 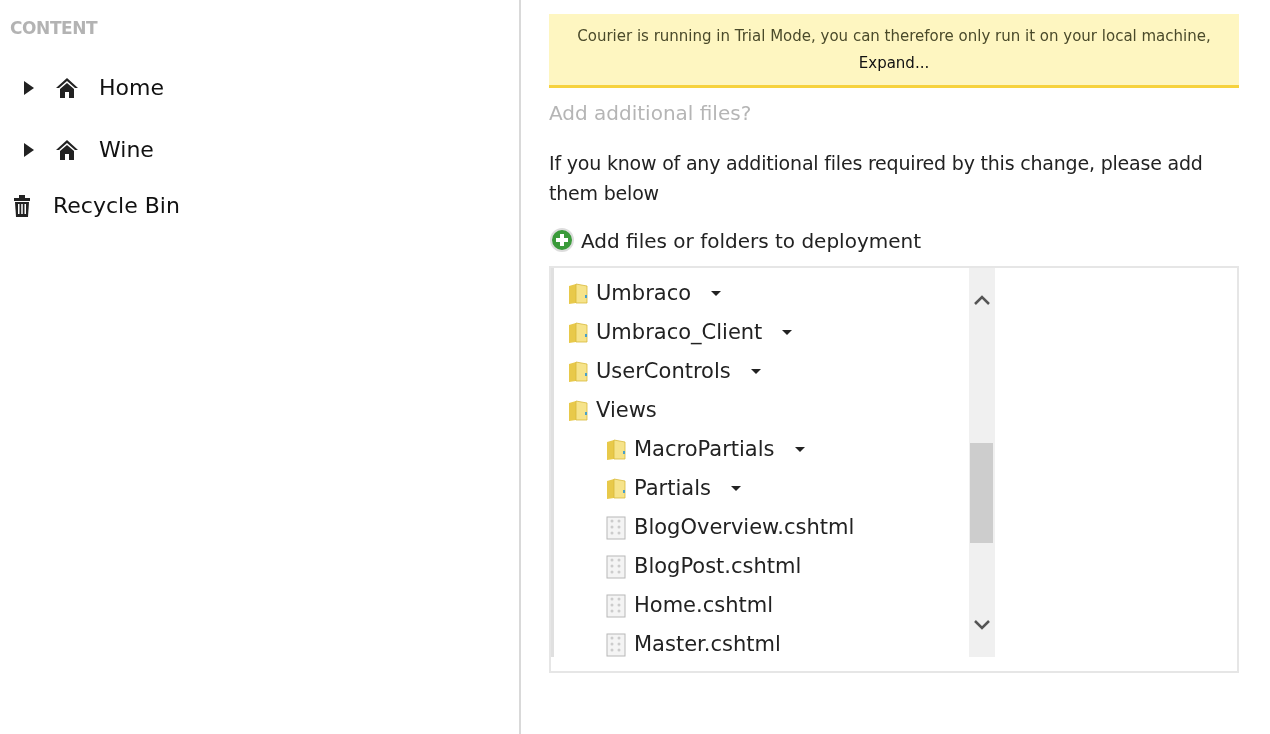 What do you see at coordinates (982, 300) in the screenshot?
I see `scroll-up-icon` at bounding box center [982, 300].